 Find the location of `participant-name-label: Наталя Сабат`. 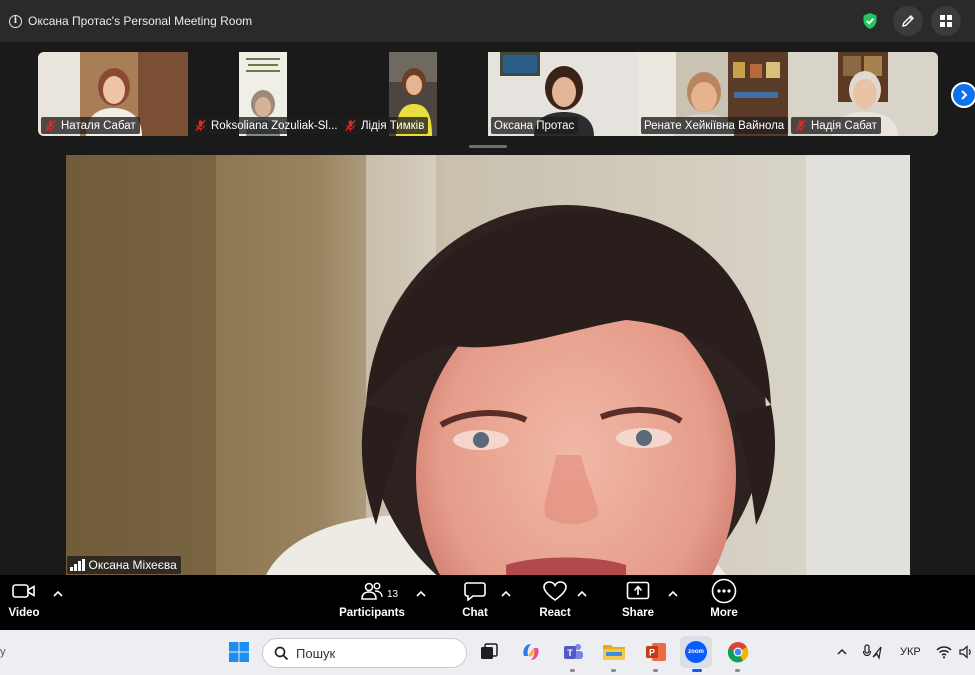

participant-name-label: Наталя Сабат is located at coordinates (90, 125).